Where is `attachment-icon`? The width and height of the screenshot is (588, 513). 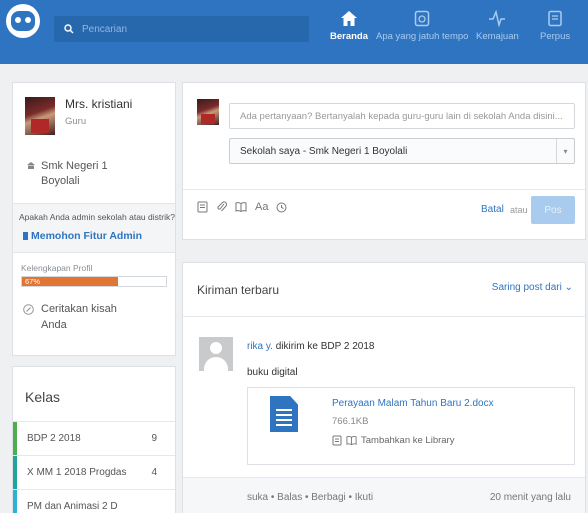
attachment-icon is located at coordinates (221, 207).